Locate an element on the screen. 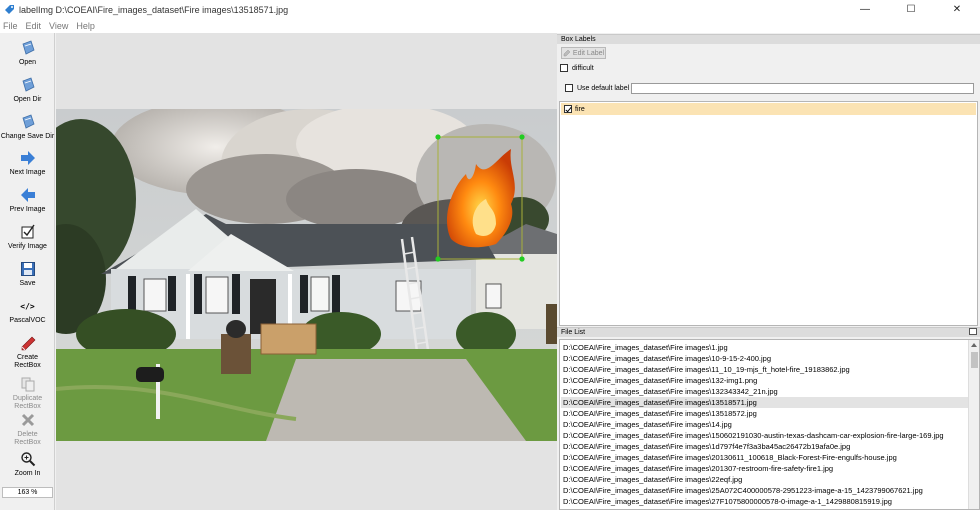  close-button: ✕ is located at coordinates (957, 9).